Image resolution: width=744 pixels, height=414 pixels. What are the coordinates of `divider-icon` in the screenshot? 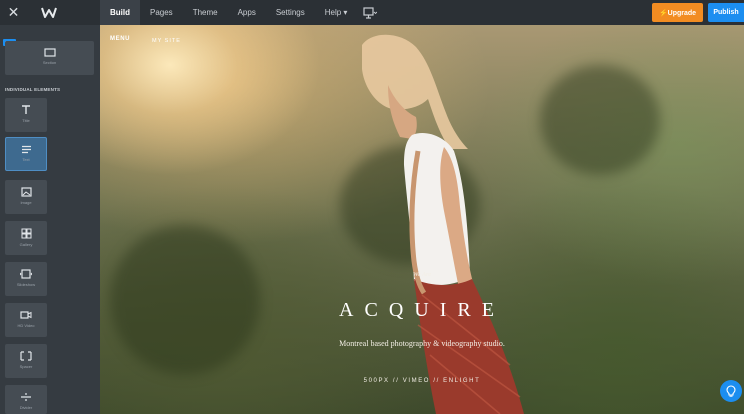 It's located at (26, 397).